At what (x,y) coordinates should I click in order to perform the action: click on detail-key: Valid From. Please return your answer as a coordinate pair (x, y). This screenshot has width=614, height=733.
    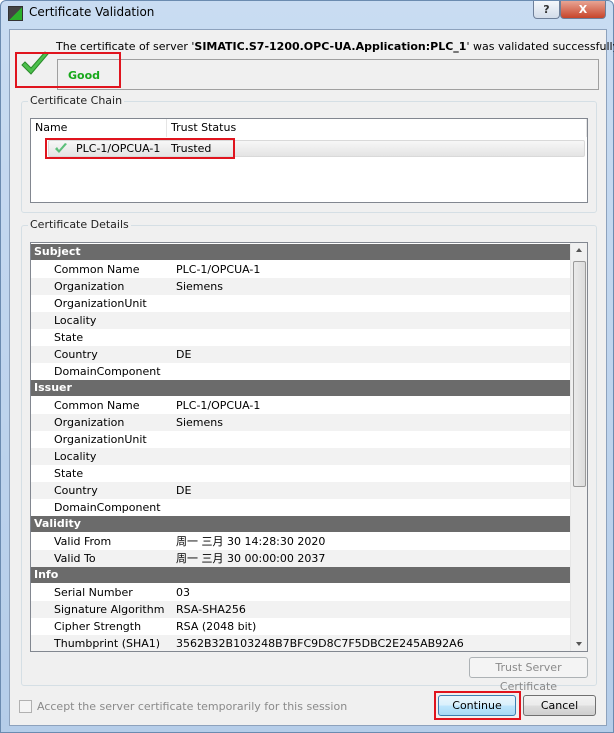
    Looking at the image, I should click on (83, 541).